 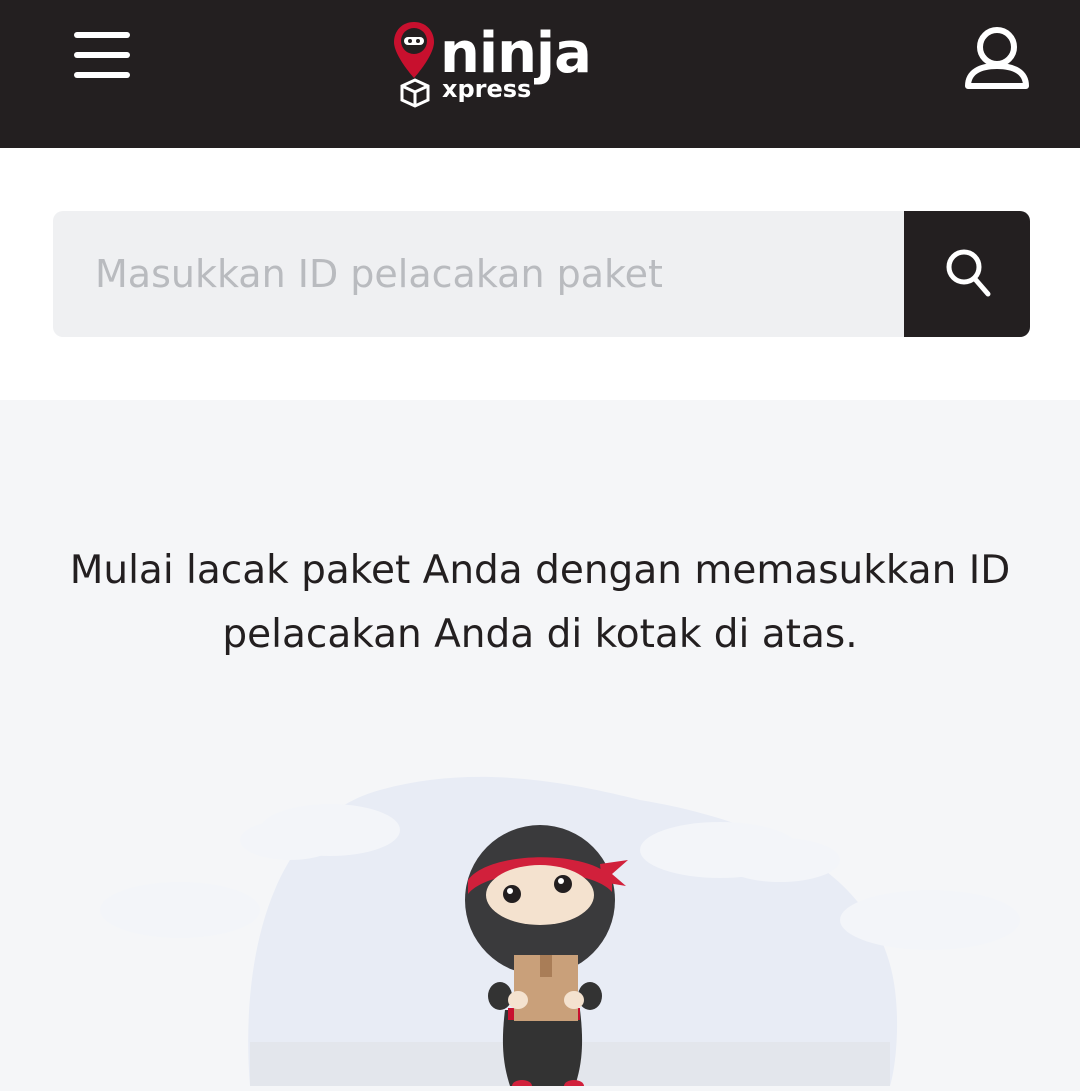 What do you see at coordinates (414, 65) in the screenshot?
I see `location-pin-logo-icon` at bounding box center [414, 65].